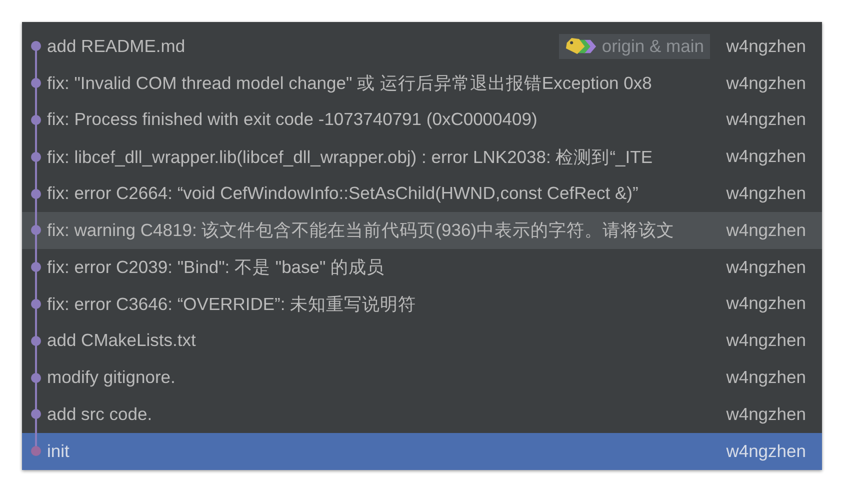  What do you see at coordinates (422, 451) in the screenshot?
I see `commit-row: init w4ngzhen` at bounding box center [422, 451].